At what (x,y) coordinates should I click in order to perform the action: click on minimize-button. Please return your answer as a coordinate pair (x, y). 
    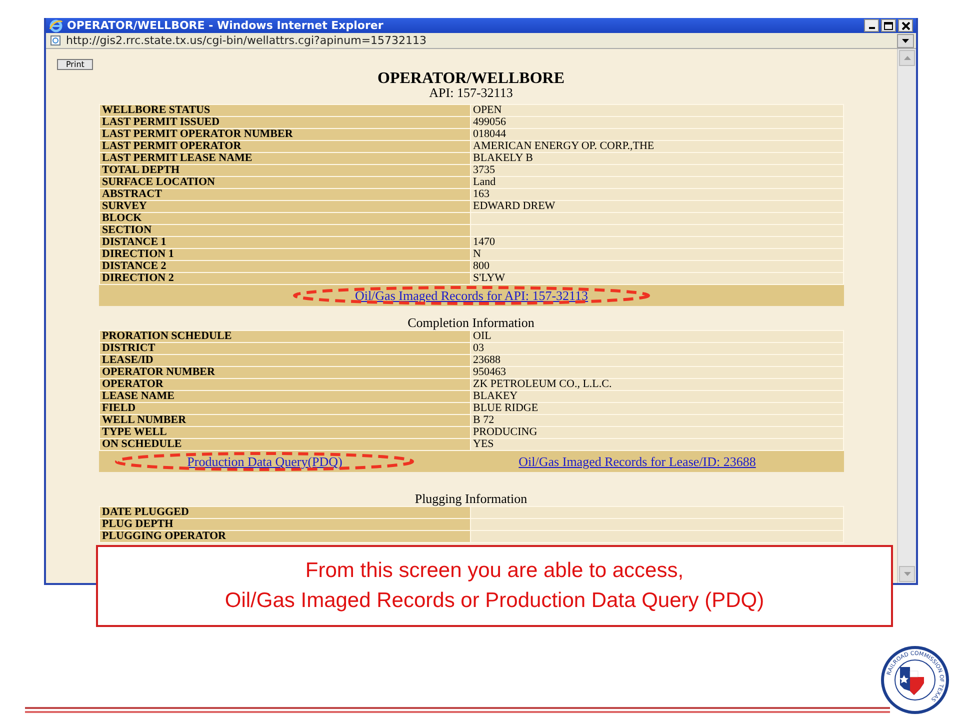
    Looking at the image, I should click on (871, 25).